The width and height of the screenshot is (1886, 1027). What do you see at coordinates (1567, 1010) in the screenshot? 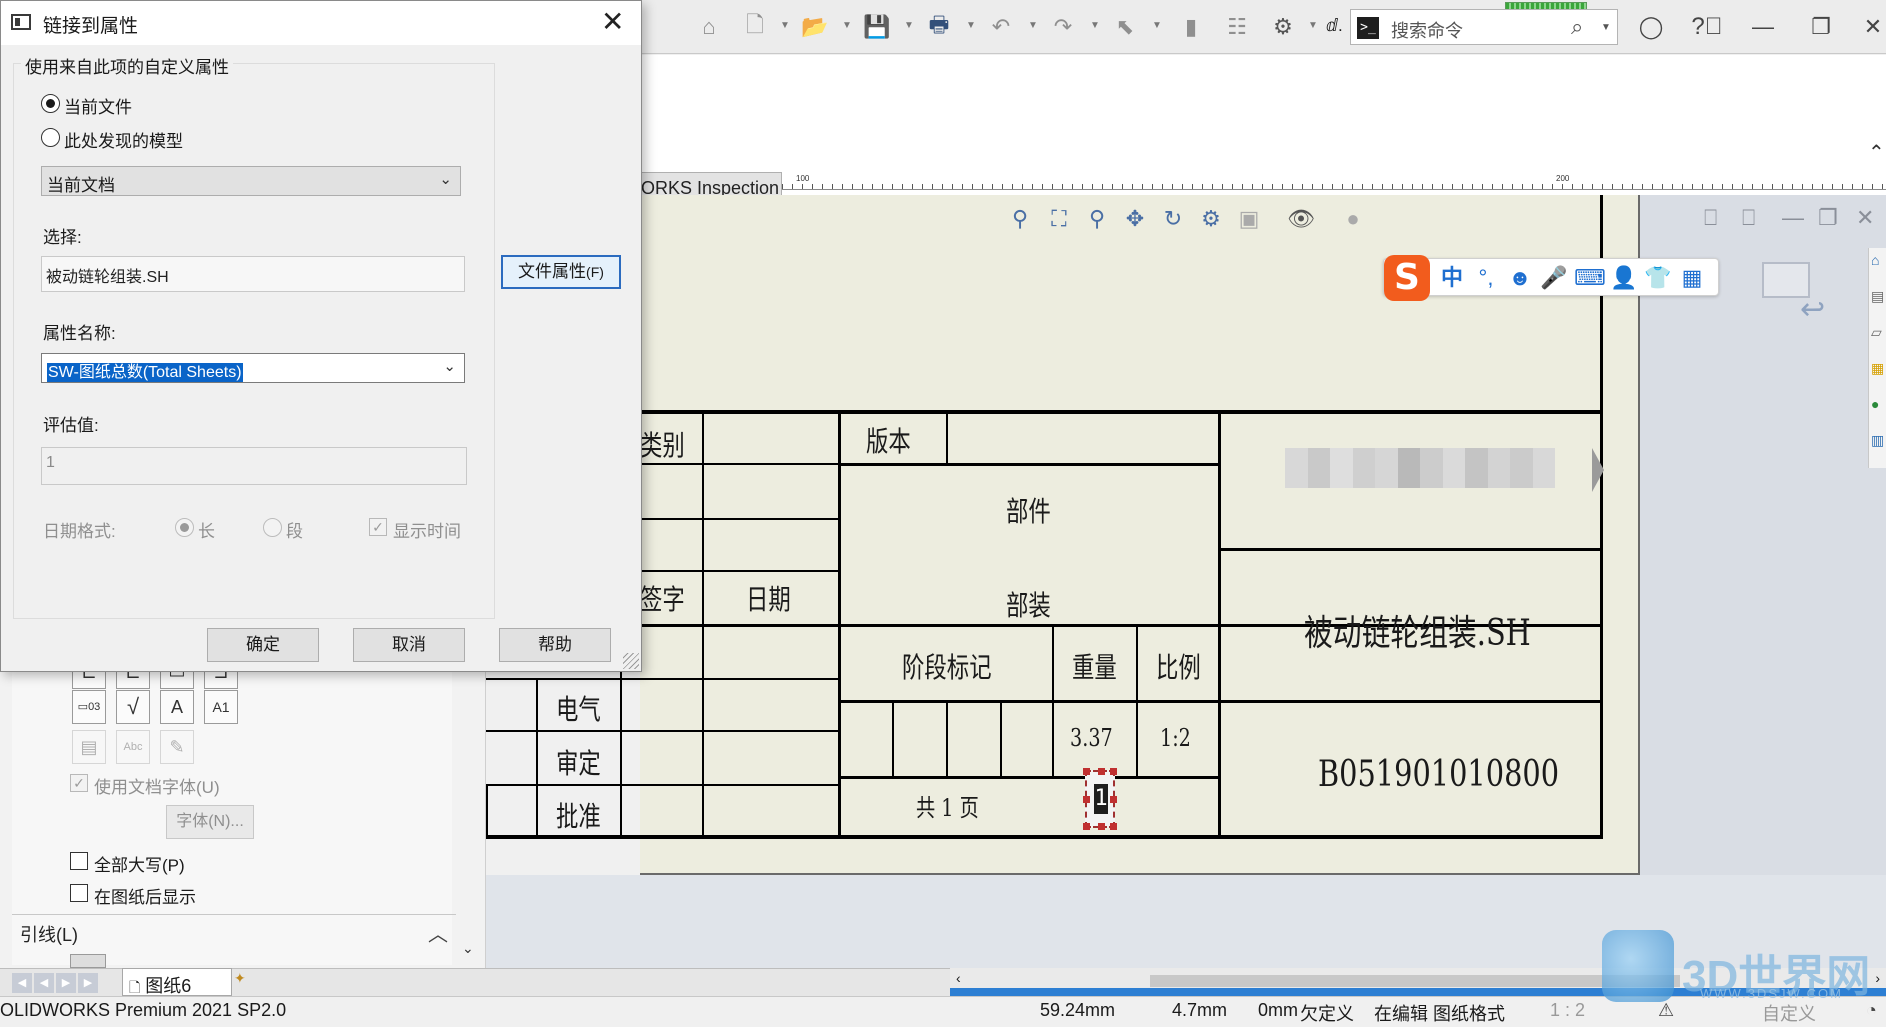
I see `sheet-scale: 1 : 2` at bounding box center [1567, 1010].